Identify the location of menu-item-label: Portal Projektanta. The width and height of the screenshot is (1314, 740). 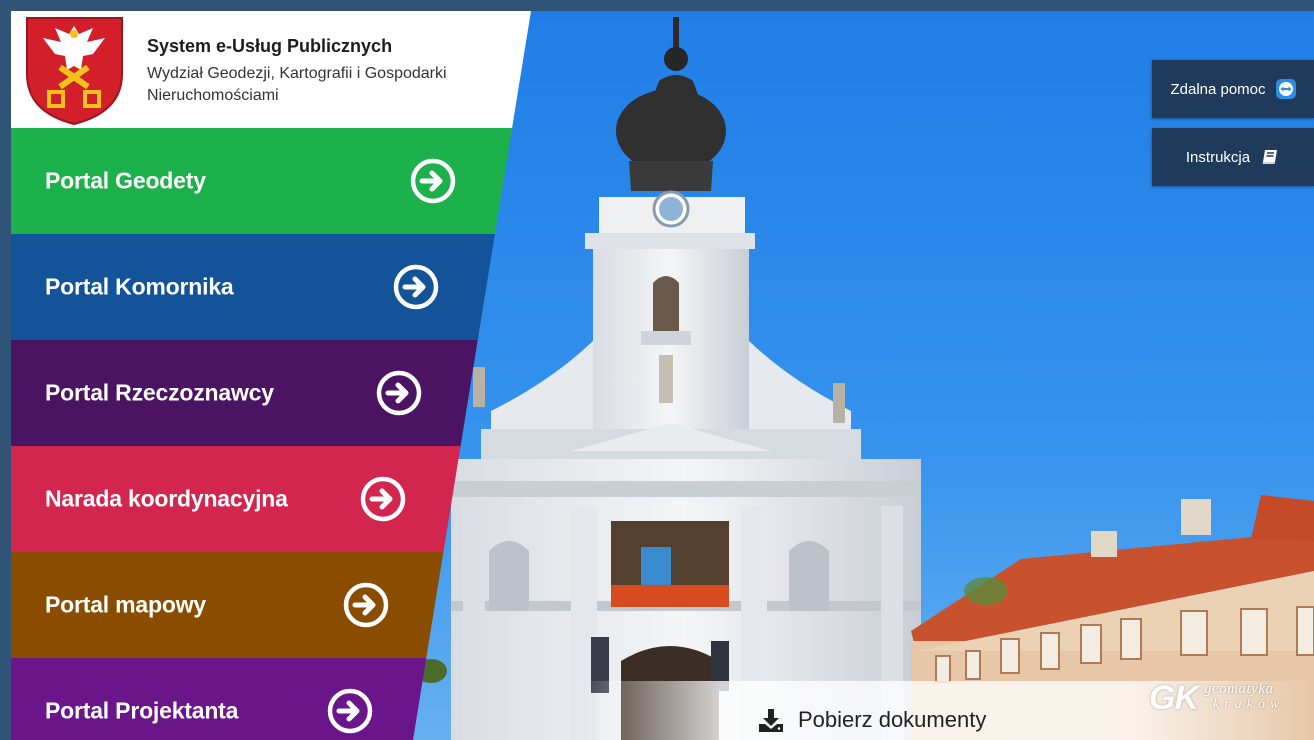
(142, 710).